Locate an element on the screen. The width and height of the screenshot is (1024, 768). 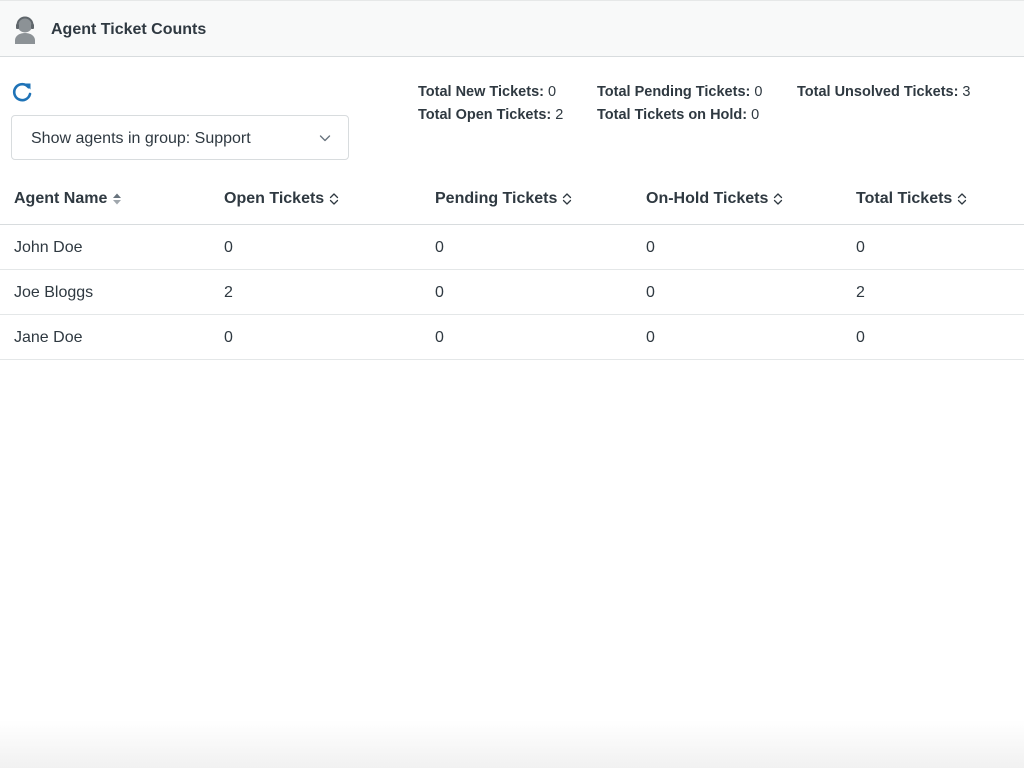
column-header-open-tickets: Open Tickets is located at coordinates (282, 199).